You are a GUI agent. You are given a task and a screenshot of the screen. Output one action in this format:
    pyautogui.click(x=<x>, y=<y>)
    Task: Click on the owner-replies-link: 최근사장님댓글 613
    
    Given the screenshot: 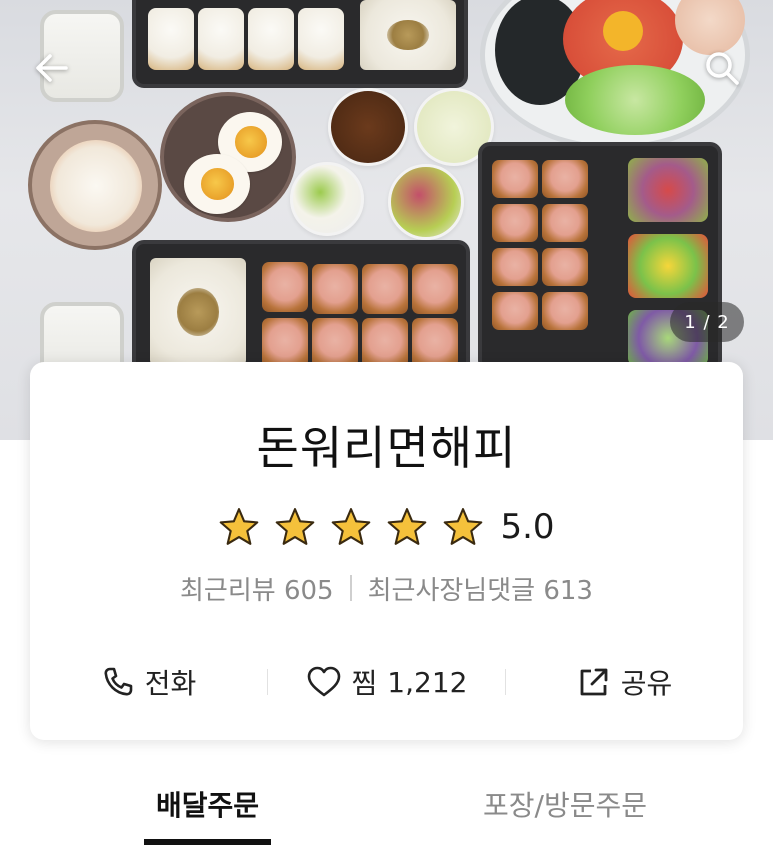 What is the action you would take?
    pyautogui.click(x=480, y=588)
    